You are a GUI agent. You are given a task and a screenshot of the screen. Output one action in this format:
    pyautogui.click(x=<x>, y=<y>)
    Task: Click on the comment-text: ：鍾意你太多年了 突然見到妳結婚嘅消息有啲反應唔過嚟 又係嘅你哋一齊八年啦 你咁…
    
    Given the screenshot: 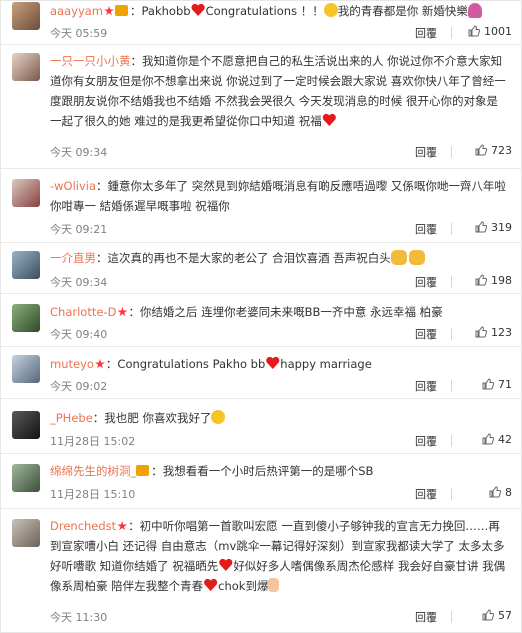 What is the action you would take?
    pyautogui.click(x=278, y=196)
    